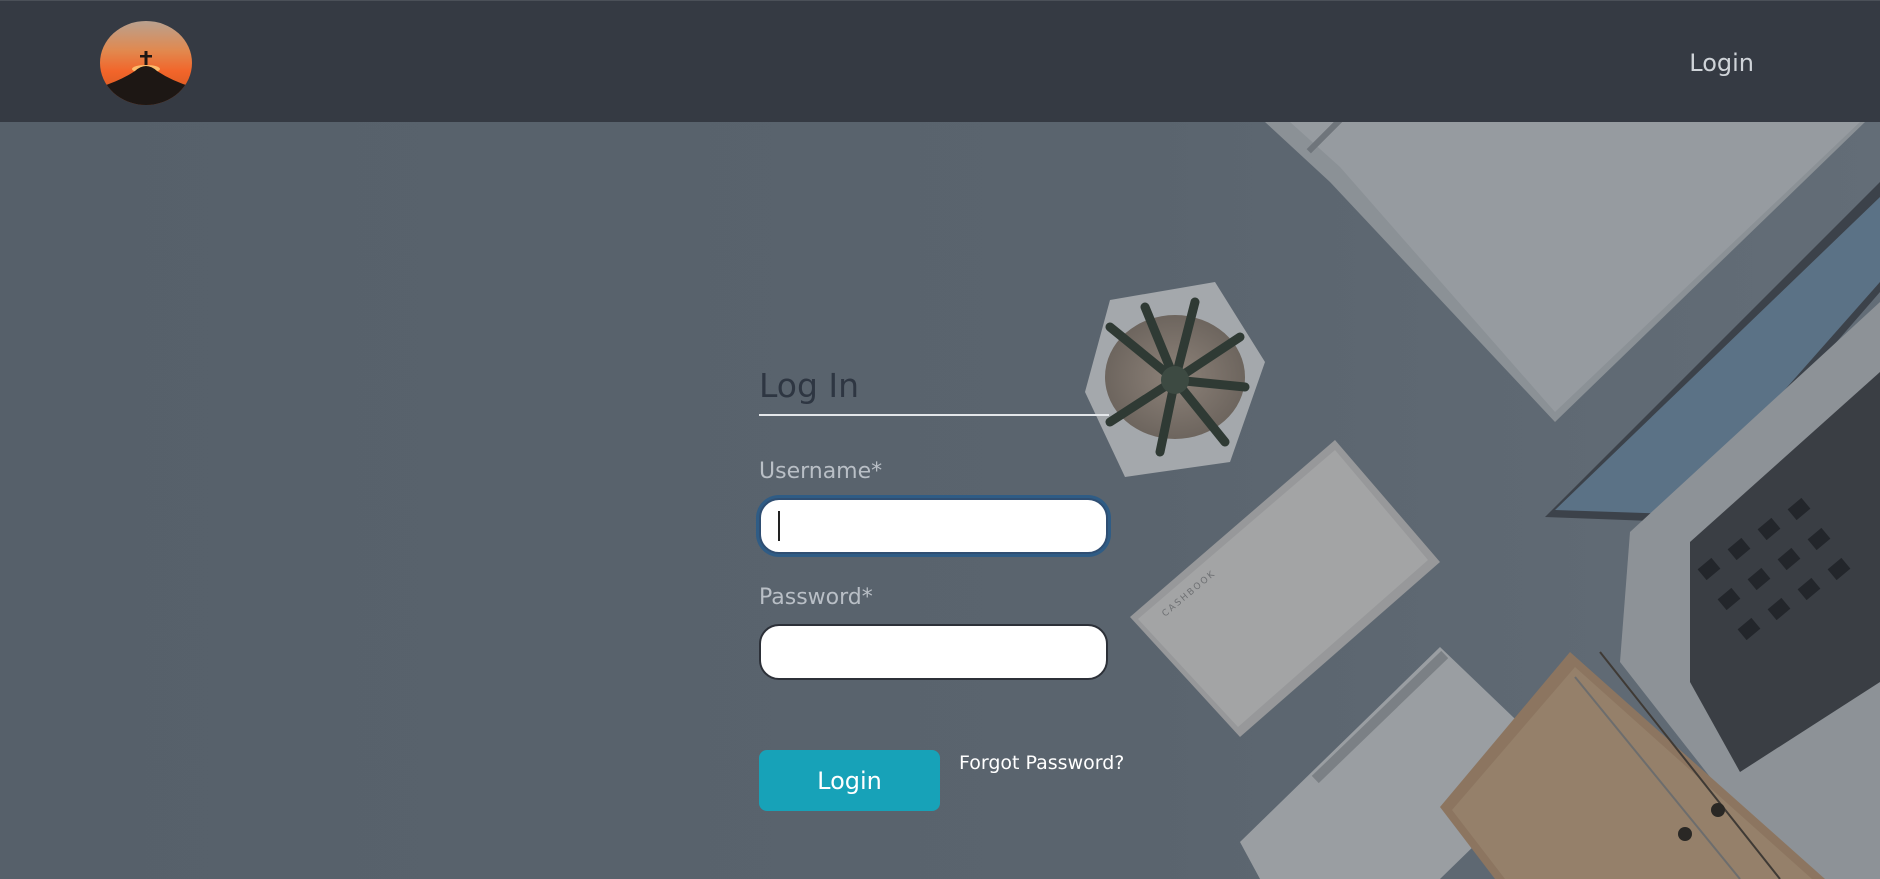 The width and height of the screenshot is (1880, 879). What do you see at coordinates (1721, 63) in the screenshot?
I see `nav-login-link: Login` at bounding box center [1721, 63].